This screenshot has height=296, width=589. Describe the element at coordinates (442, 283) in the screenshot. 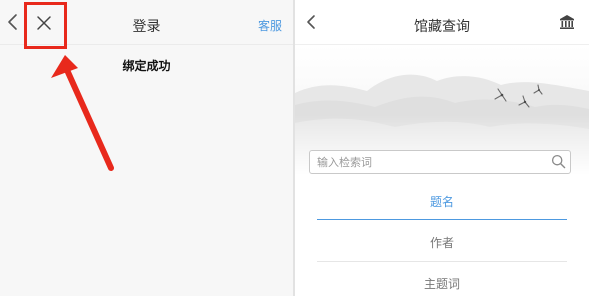

I see `search-field-subject: 主题词` at that location.